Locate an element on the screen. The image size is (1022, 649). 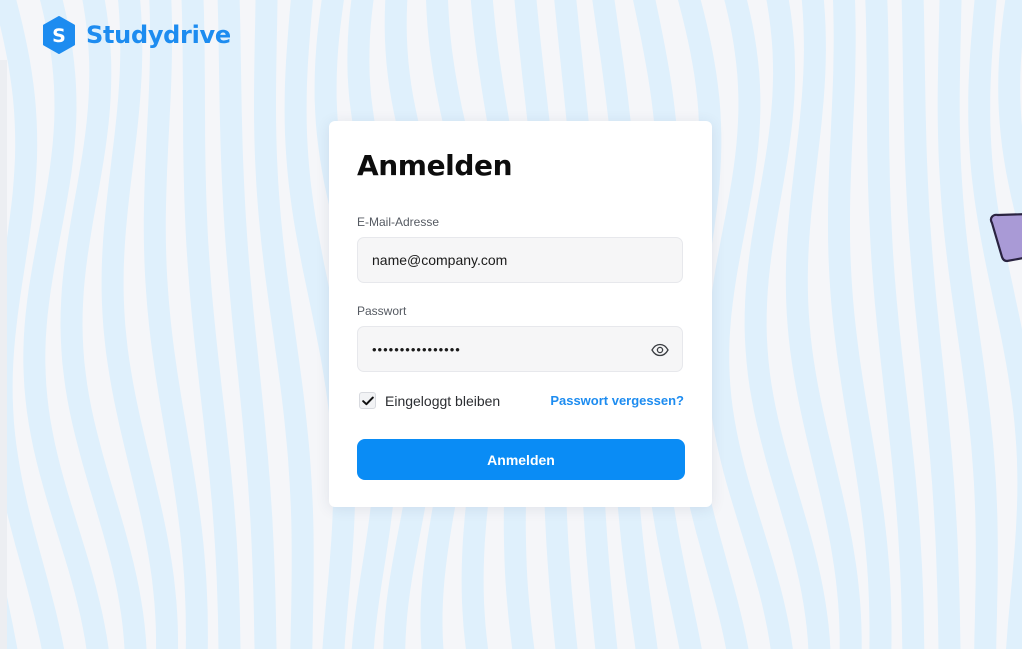
email-field-container is located at coordinates (520, 260).